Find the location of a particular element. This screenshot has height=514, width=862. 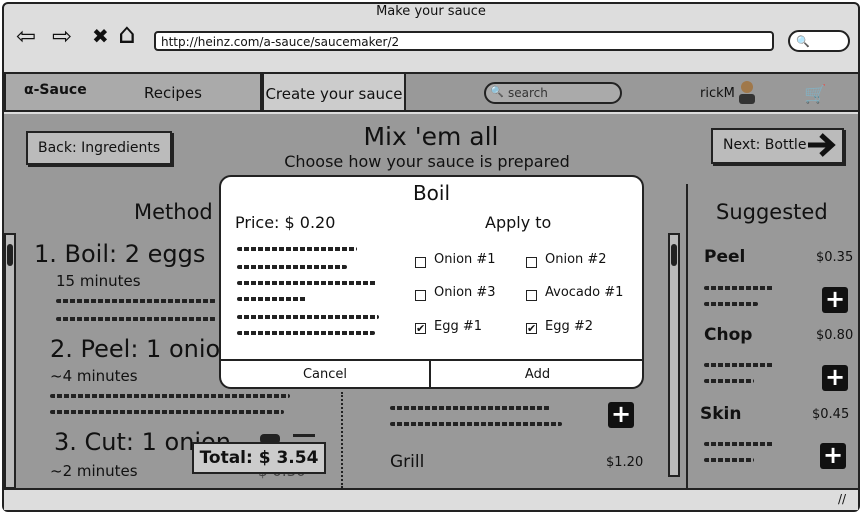

page-title: Mix 'em all is located at coordinates (431, 136).